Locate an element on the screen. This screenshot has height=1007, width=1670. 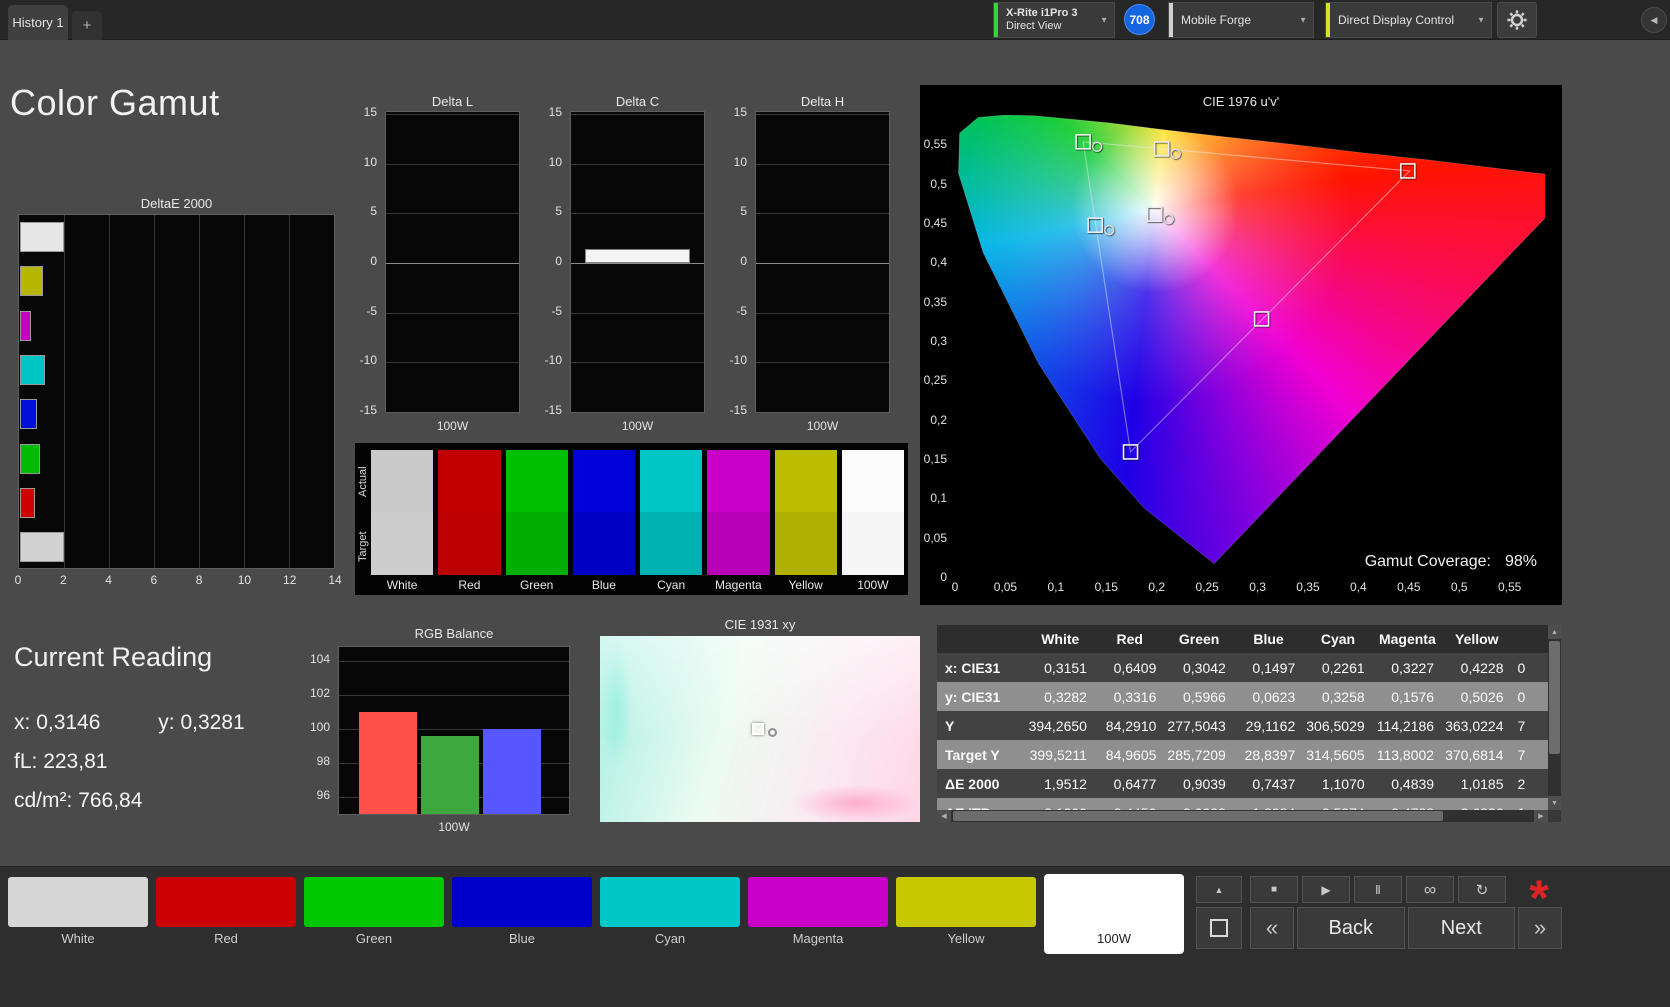
x-tick-label: 0,25 is located at coordinates (1207, 587).